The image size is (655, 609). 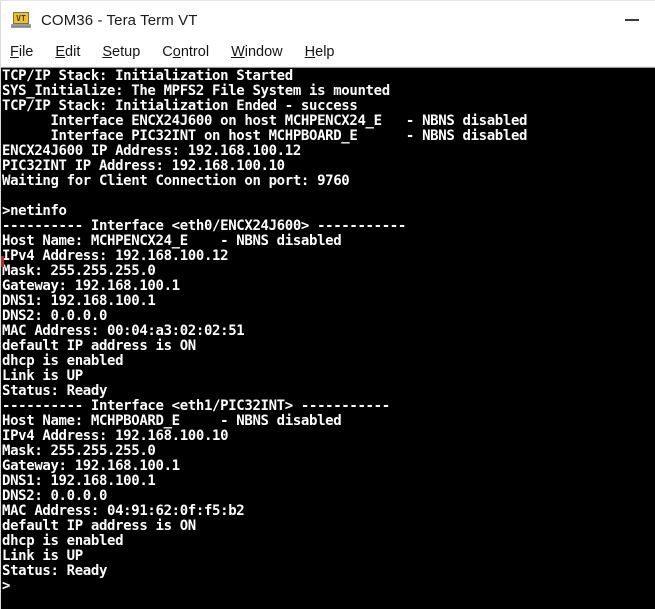 What do you see at coordinates (34, 211) in the screenshot?
I see `terminal-line: >netinfo` at bounding box center [34, 211].